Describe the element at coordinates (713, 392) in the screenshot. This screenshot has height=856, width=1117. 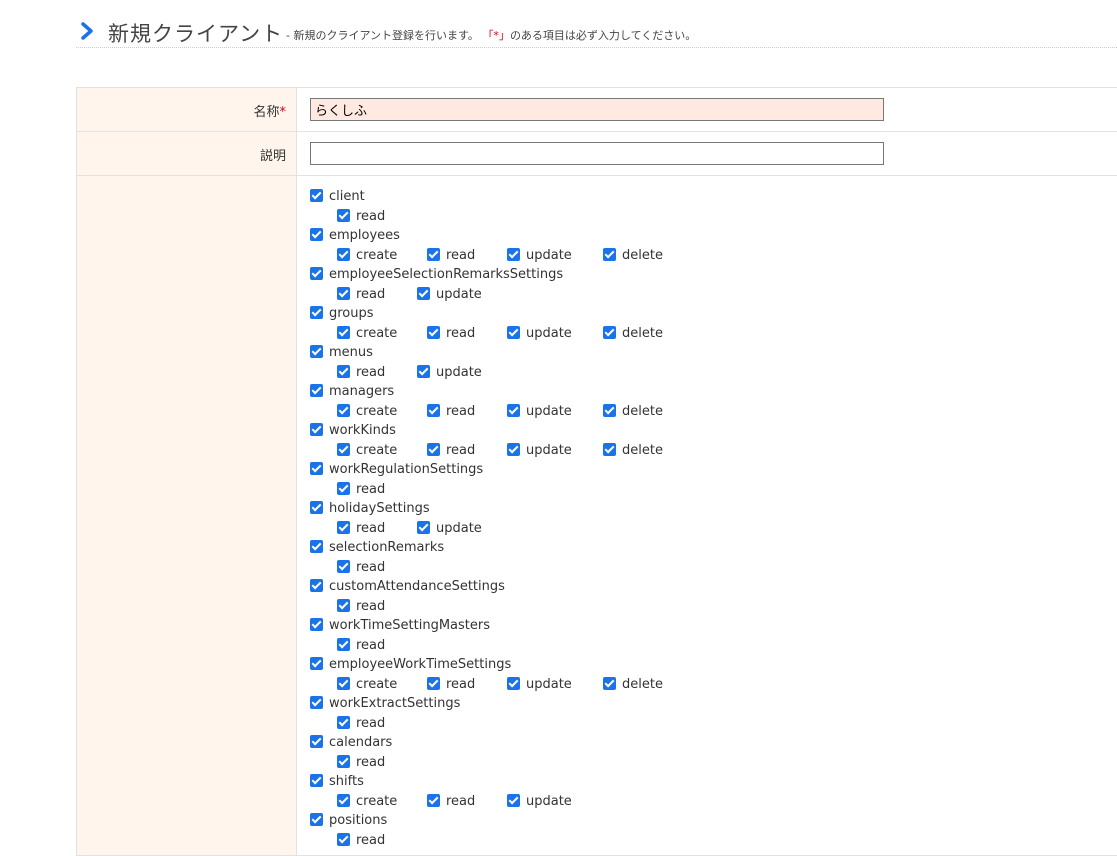
I see `permission-resource: managers` at that location.